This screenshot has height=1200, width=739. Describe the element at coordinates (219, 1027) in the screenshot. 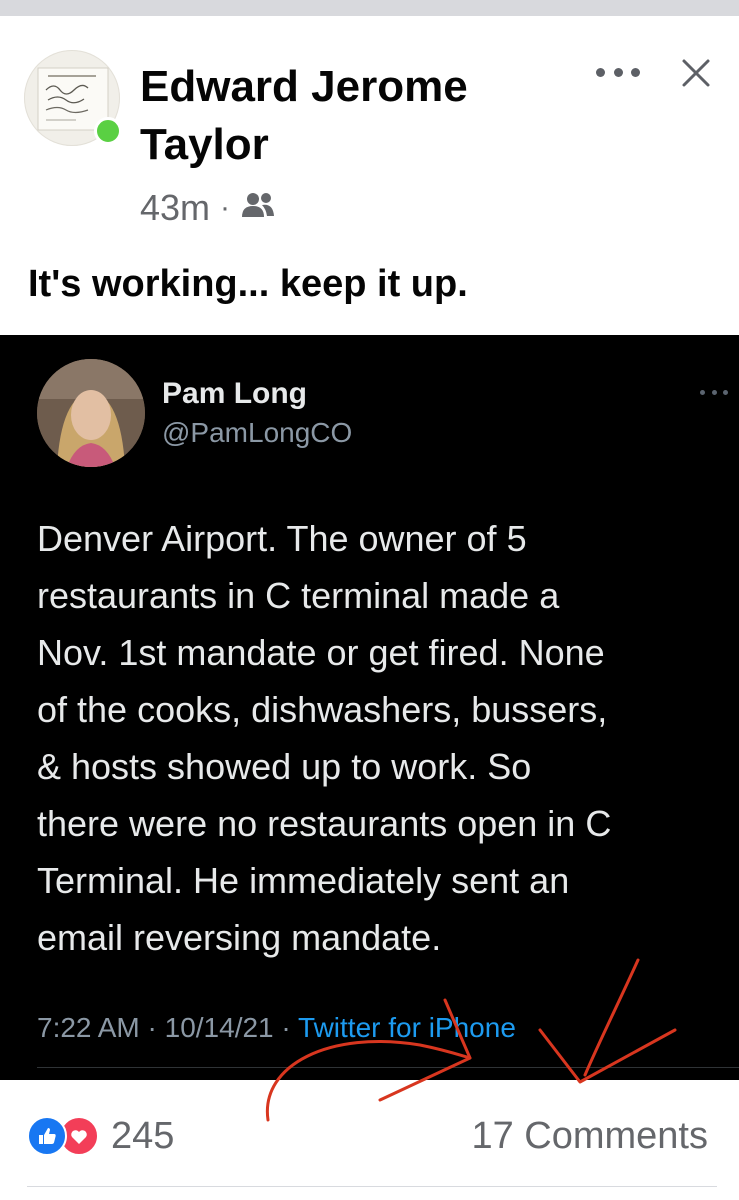

I see `tweet-date: 10/14/21` at that location.